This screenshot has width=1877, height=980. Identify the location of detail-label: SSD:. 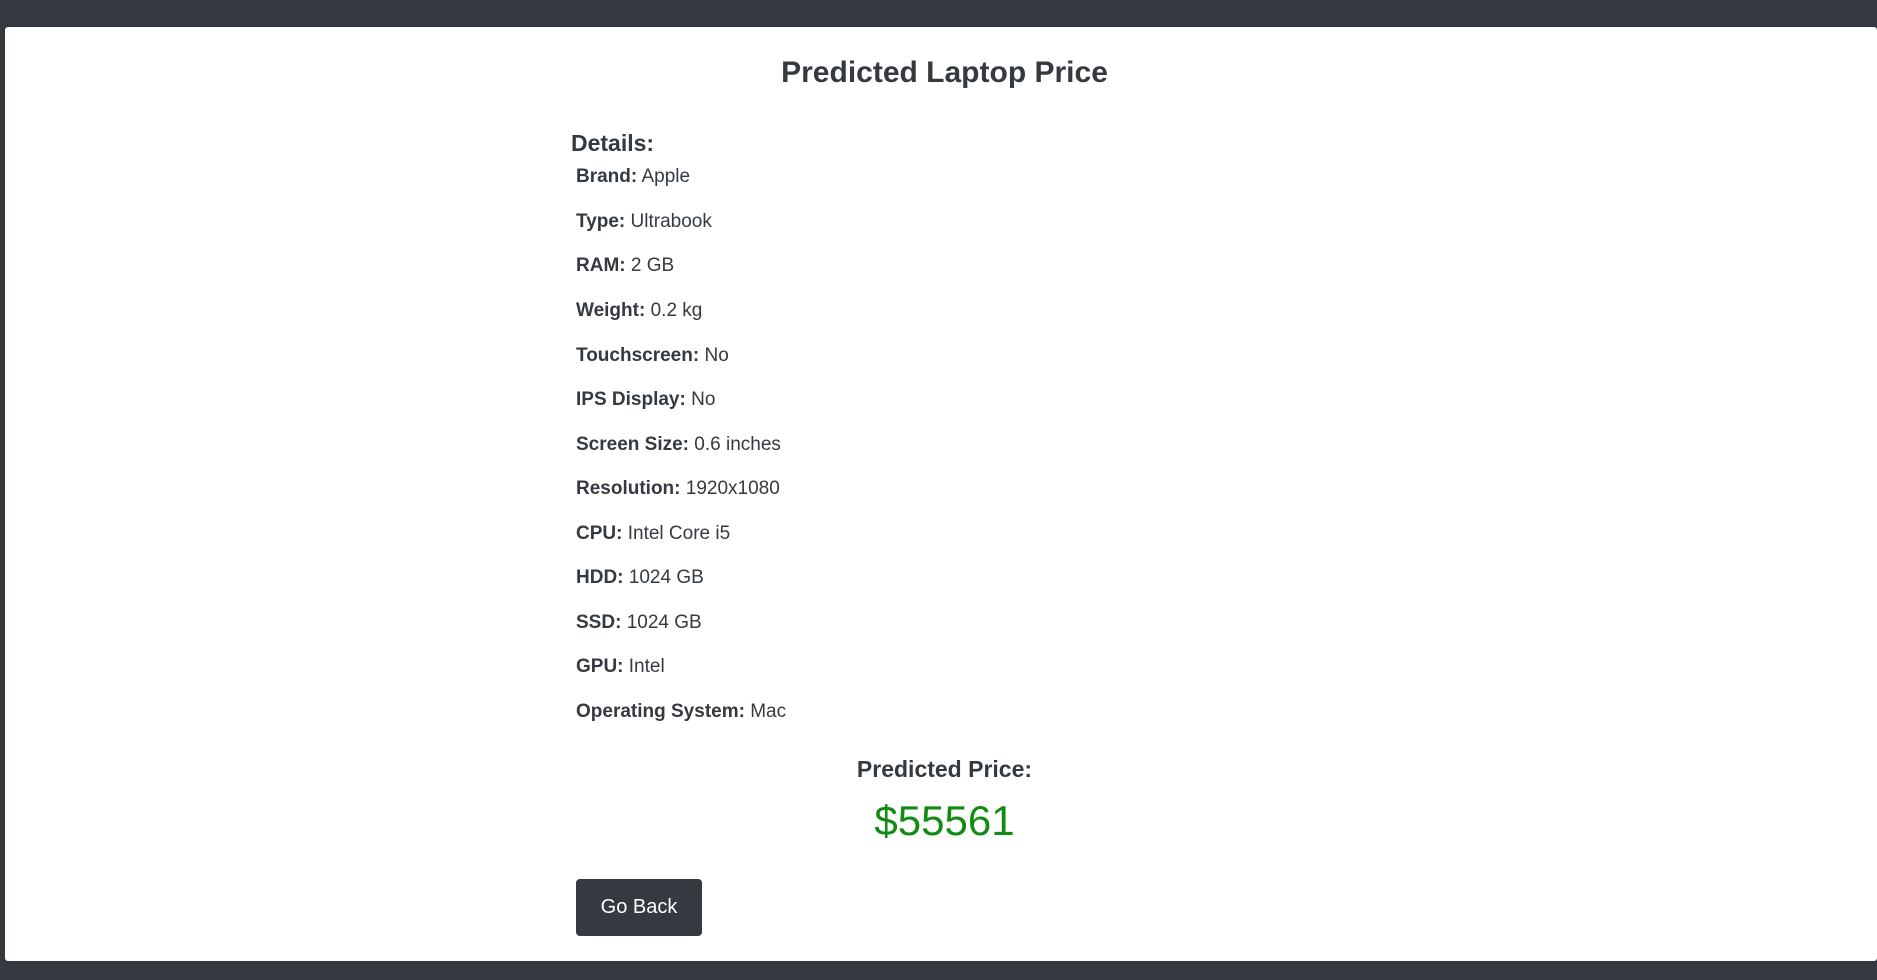
(599, 622).